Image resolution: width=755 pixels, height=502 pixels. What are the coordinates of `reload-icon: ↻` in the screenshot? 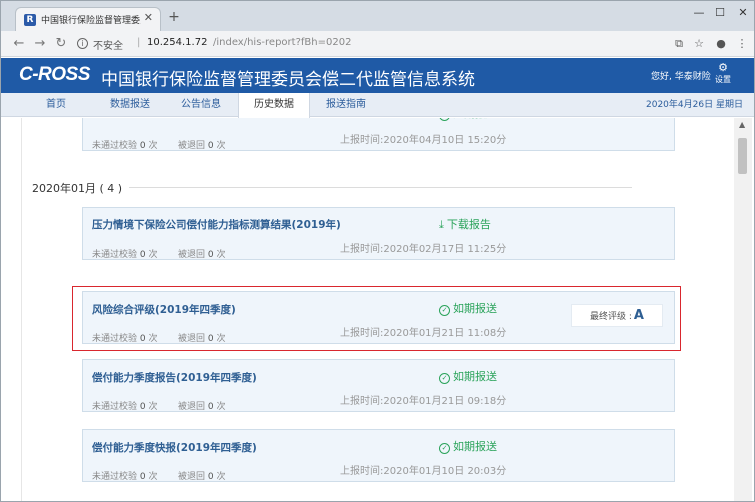 It's located at (61, 44).